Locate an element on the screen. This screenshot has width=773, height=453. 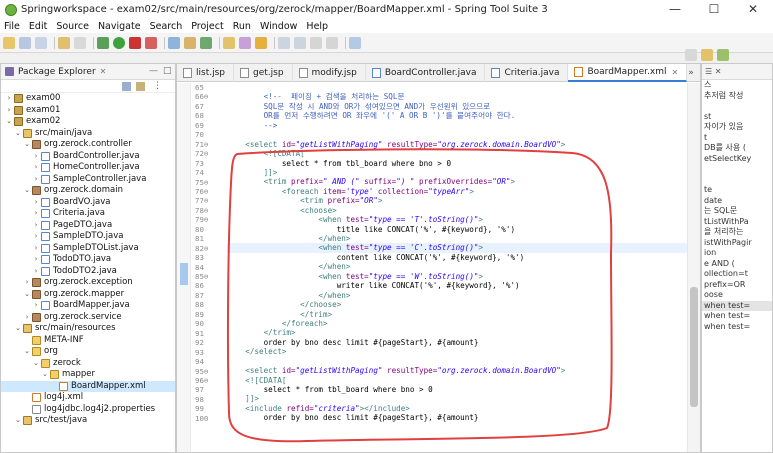
scrollbar-thumb is located at coordinates (694, 347).